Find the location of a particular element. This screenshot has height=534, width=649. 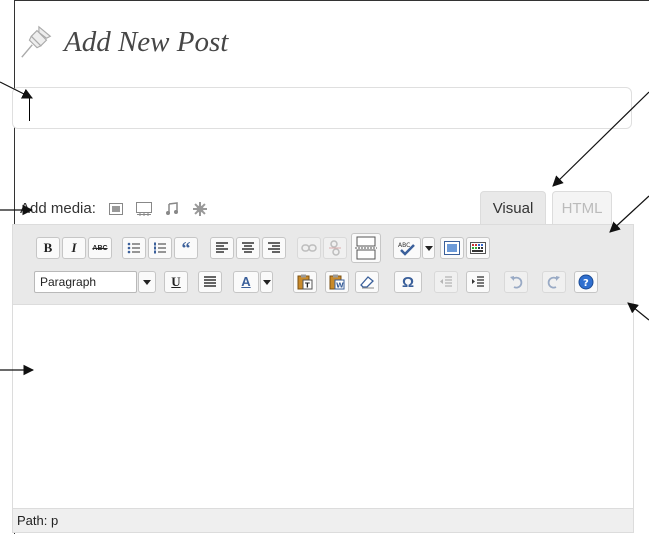

undo-icon is located at coordinates (516, 282).